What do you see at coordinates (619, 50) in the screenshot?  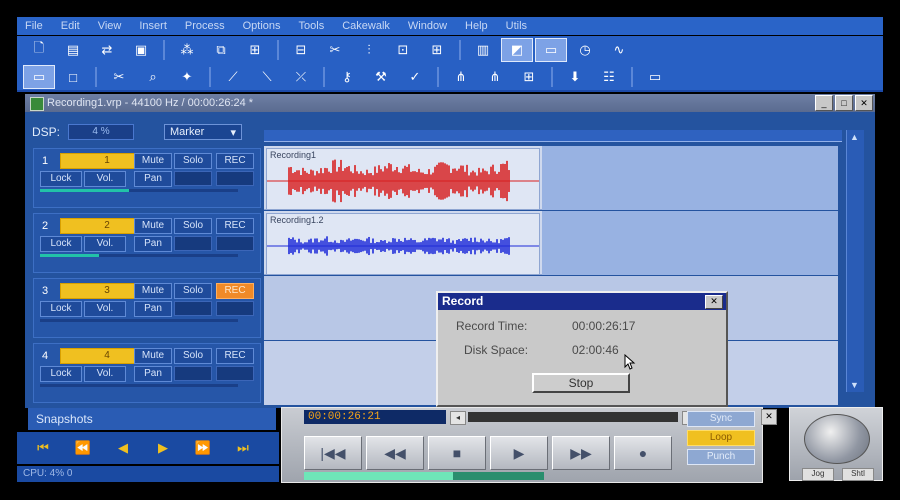 I see `wave-icon: ∿` at bounding box center [619, 50].